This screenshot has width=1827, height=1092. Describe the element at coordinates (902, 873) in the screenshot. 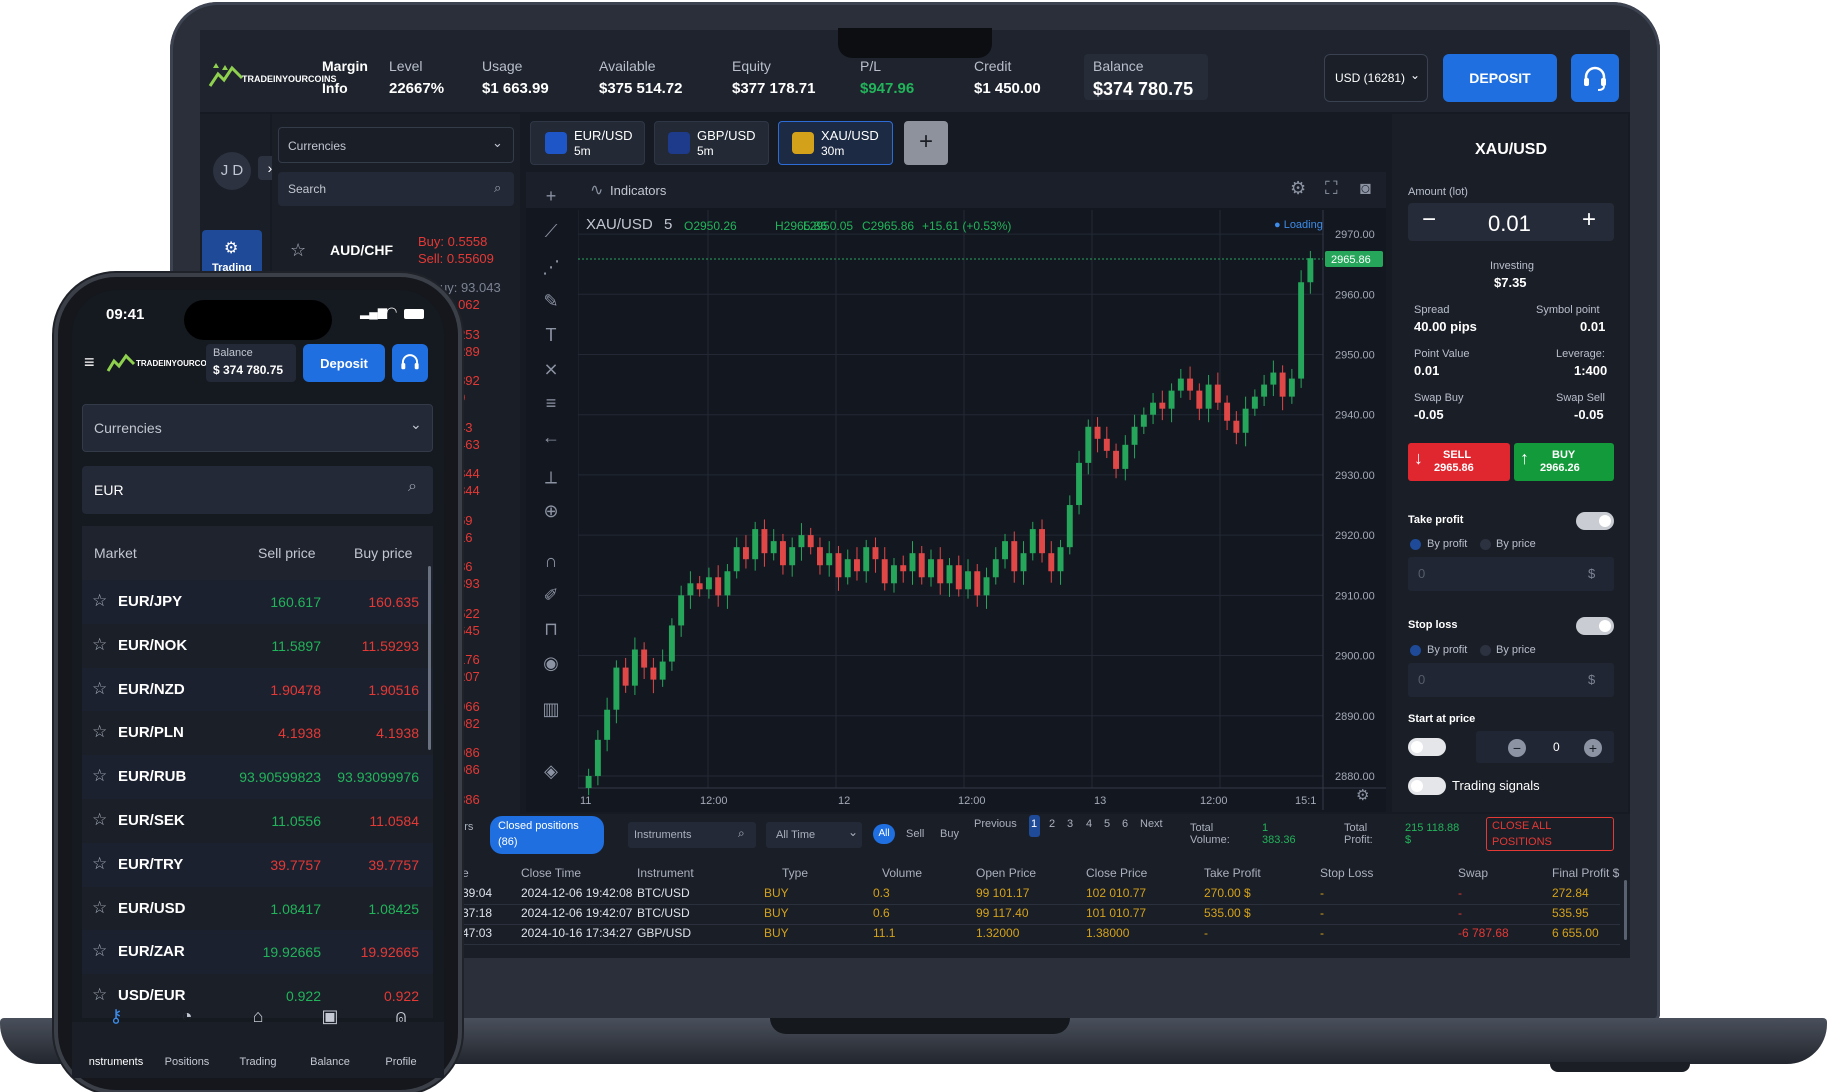

I see `positions-column-header: Volume` at that location.